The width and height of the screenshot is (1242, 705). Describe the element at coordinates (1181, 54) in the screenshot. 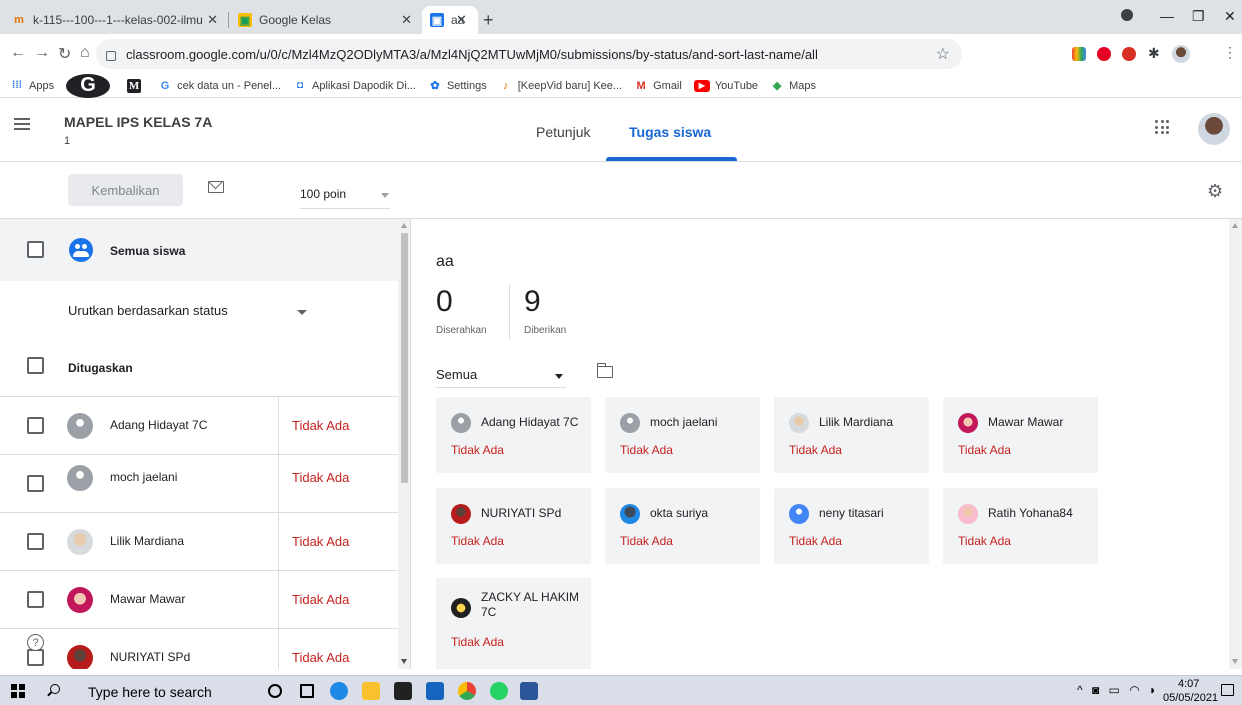

I see `profile-avatar-icon` at that location.